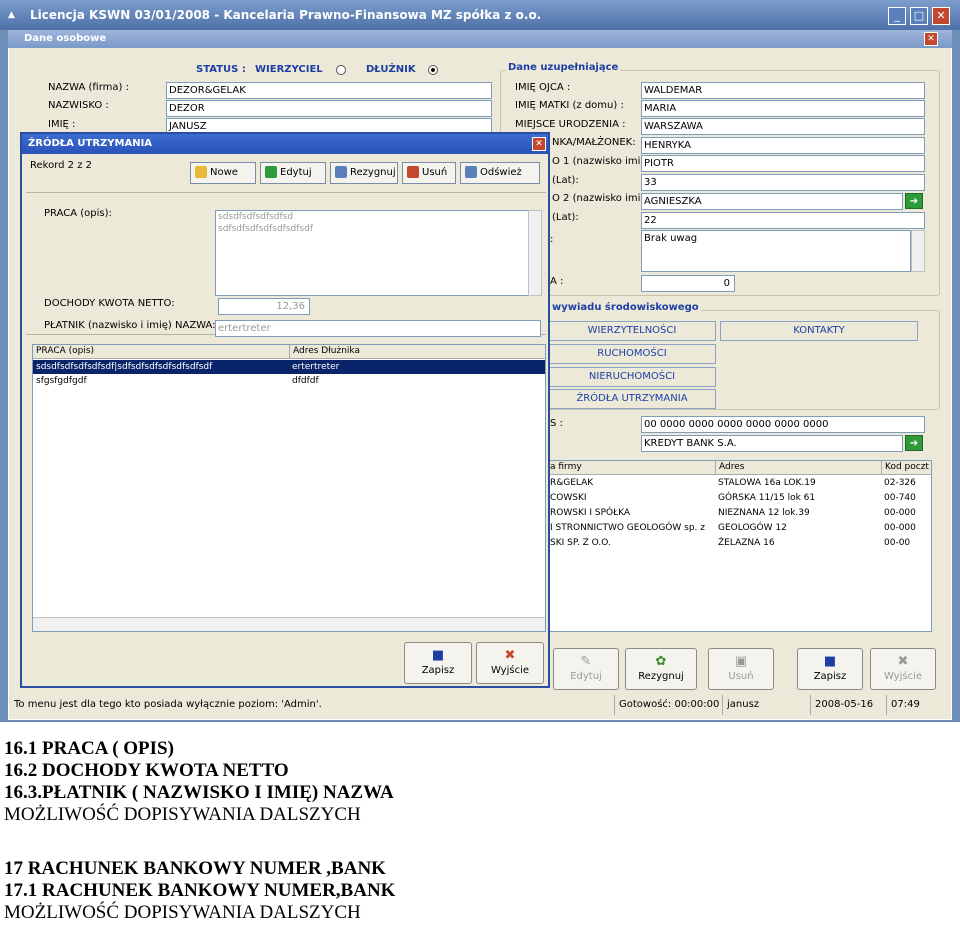 This screenshot has height=946, width=960. Describe the element at coordinates (688, 283) in the screenshot. I see `count-field: 0` at that location.